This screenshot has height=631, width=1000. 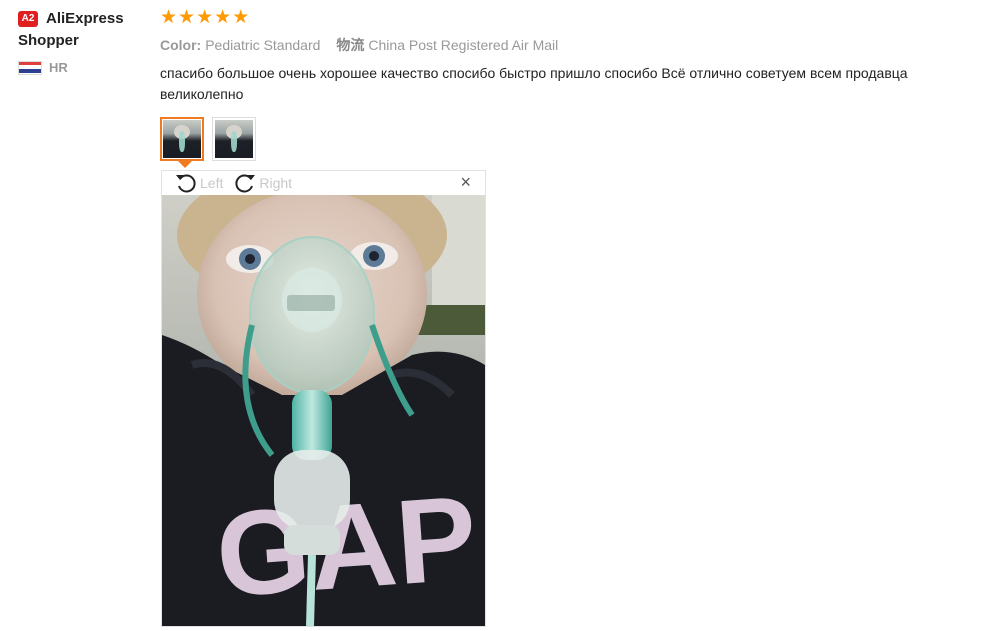 What do you see at coordinates (83, 67) in the screenshot?
I see `buyer-country: HR` at bounding box center [83, 67].